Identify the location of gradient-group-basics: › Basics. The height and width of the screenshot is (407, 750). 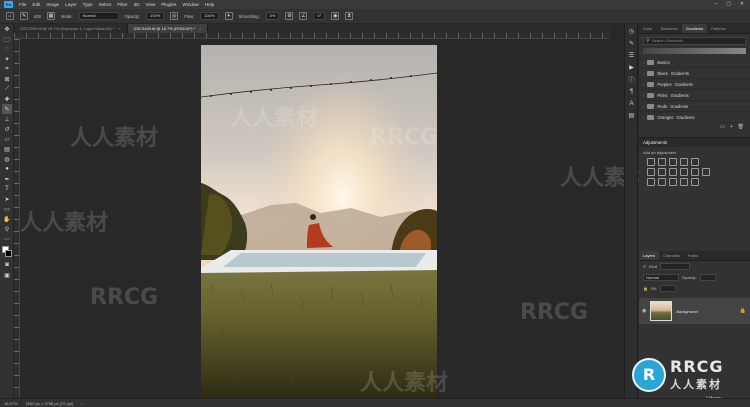
(694, 62).